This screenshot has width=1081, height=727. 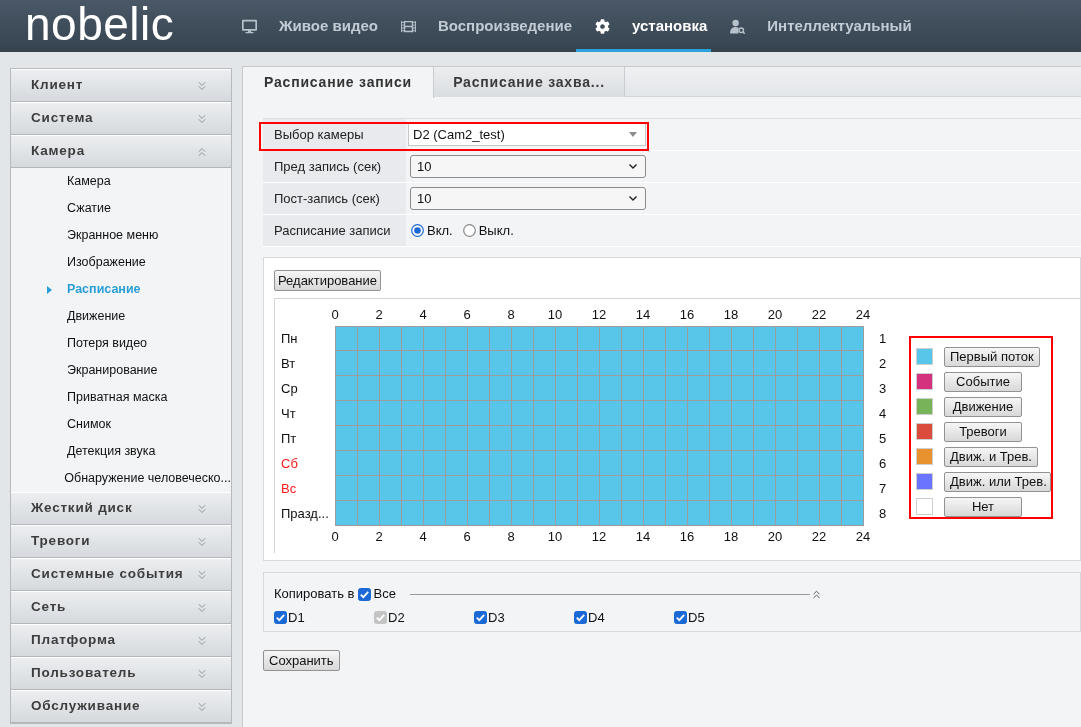 I want to click on monitor-icon, so click(x=249, y=26).